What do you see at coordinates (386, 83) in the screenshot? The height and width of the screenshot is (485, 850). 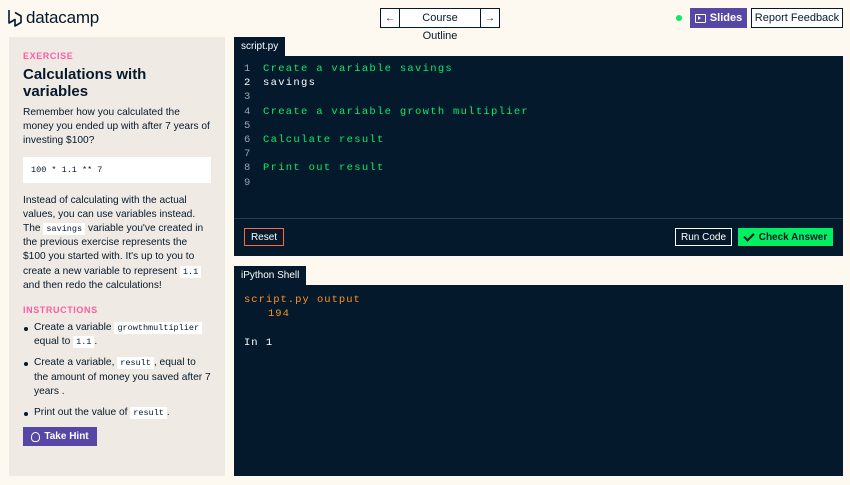 I see `code-line: 2 savings` at bounding box center [386, 83].